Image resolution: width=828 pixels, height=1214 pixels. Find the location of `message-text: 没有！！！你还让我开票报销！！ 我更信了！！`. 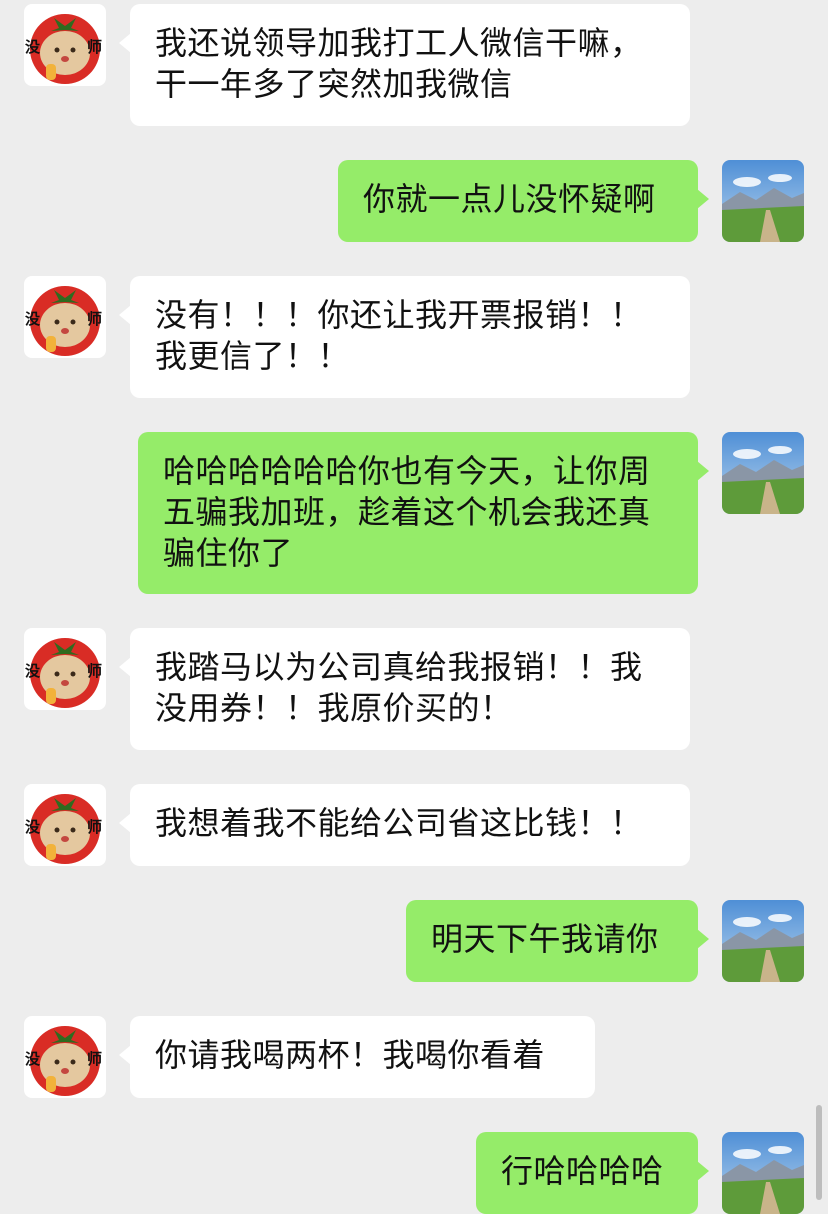

message-text: 没有！！！你还让我开票报销！！ 我更信了！！ is located at coordinates (399, 335).